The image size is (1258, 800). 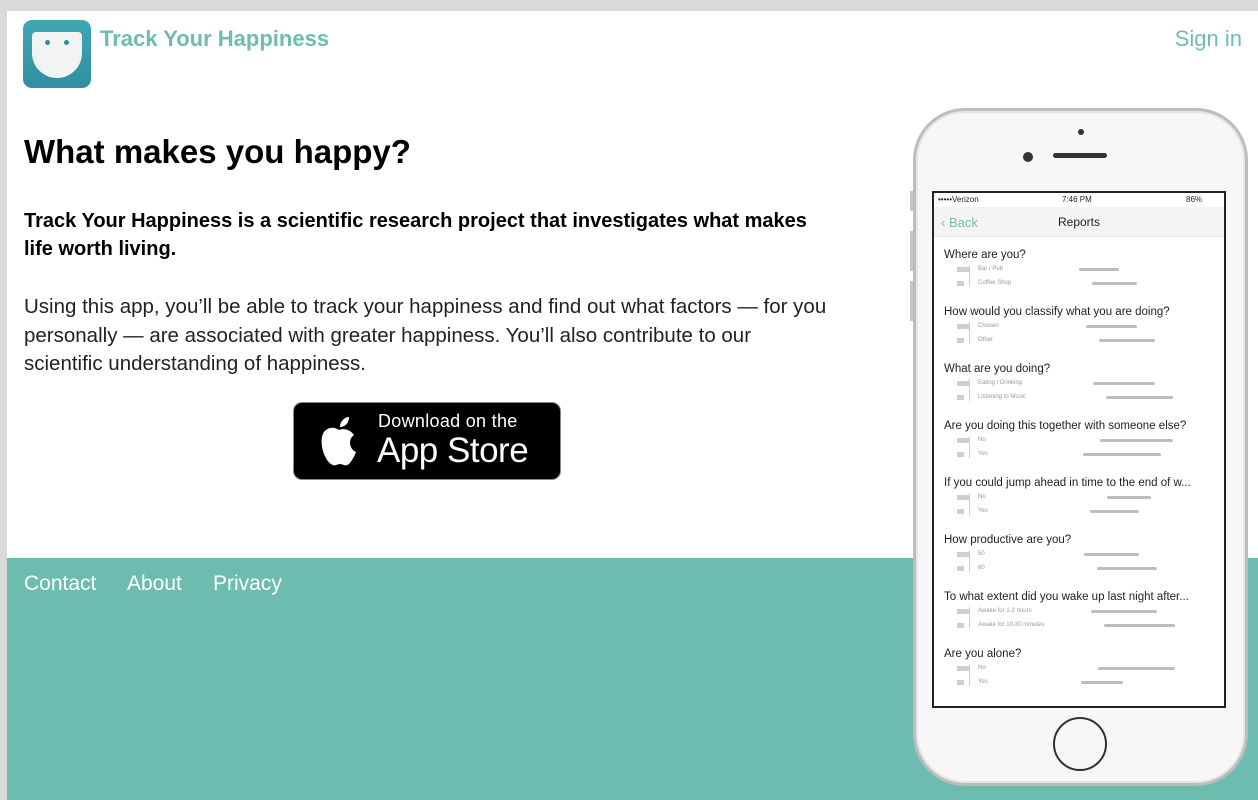 What do you see at coordinates (991, 269) in the screenshot?
I see `report-row-label: Bar / Pub` at bounding box center [991, 269].